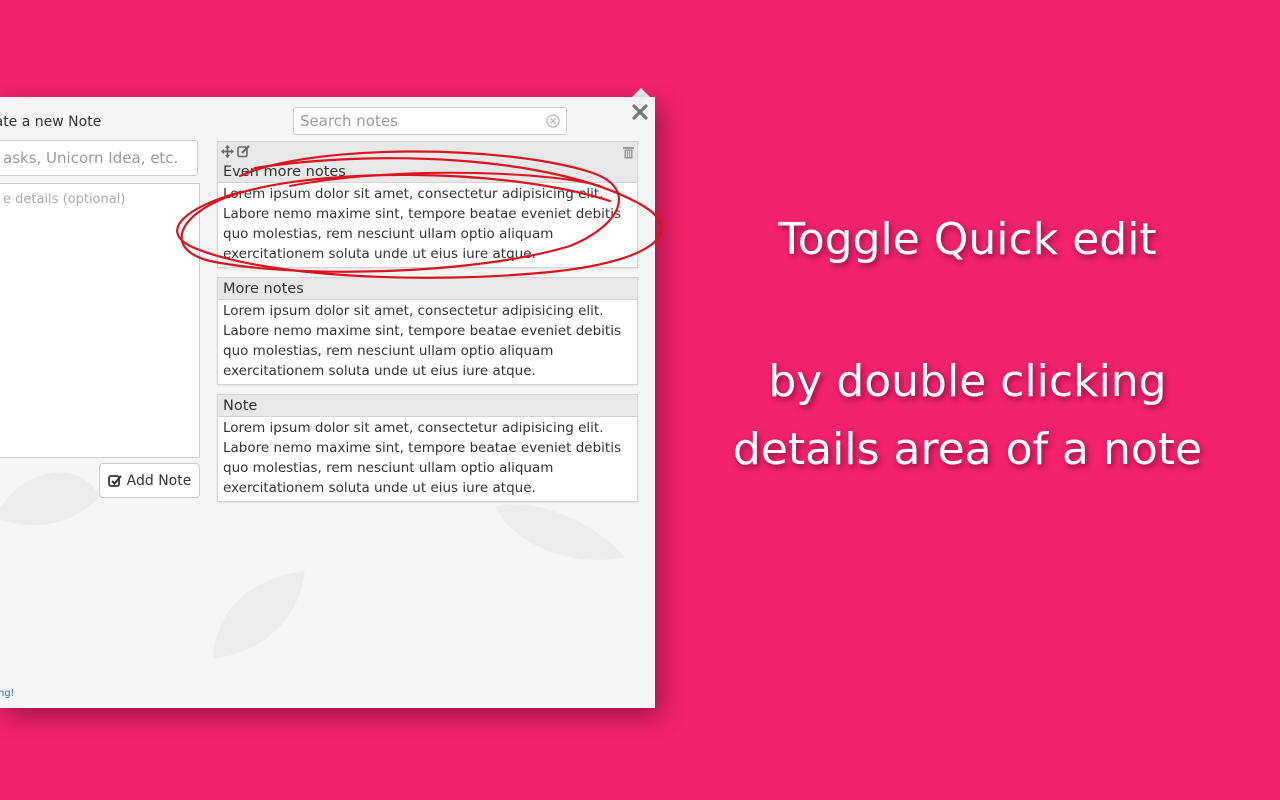  Describe the element at coordinates (641, 92) in the screenshot. I see `popup-arrow` at that location.